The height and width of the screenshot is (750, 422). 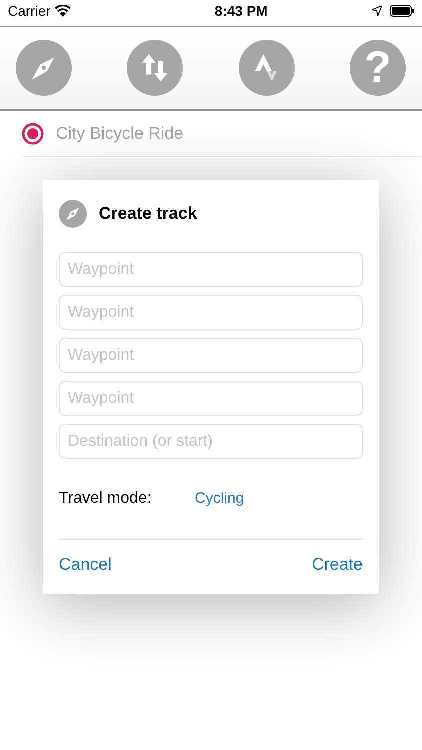 I want to click on help-button: ?, so click(x=378, y=68).